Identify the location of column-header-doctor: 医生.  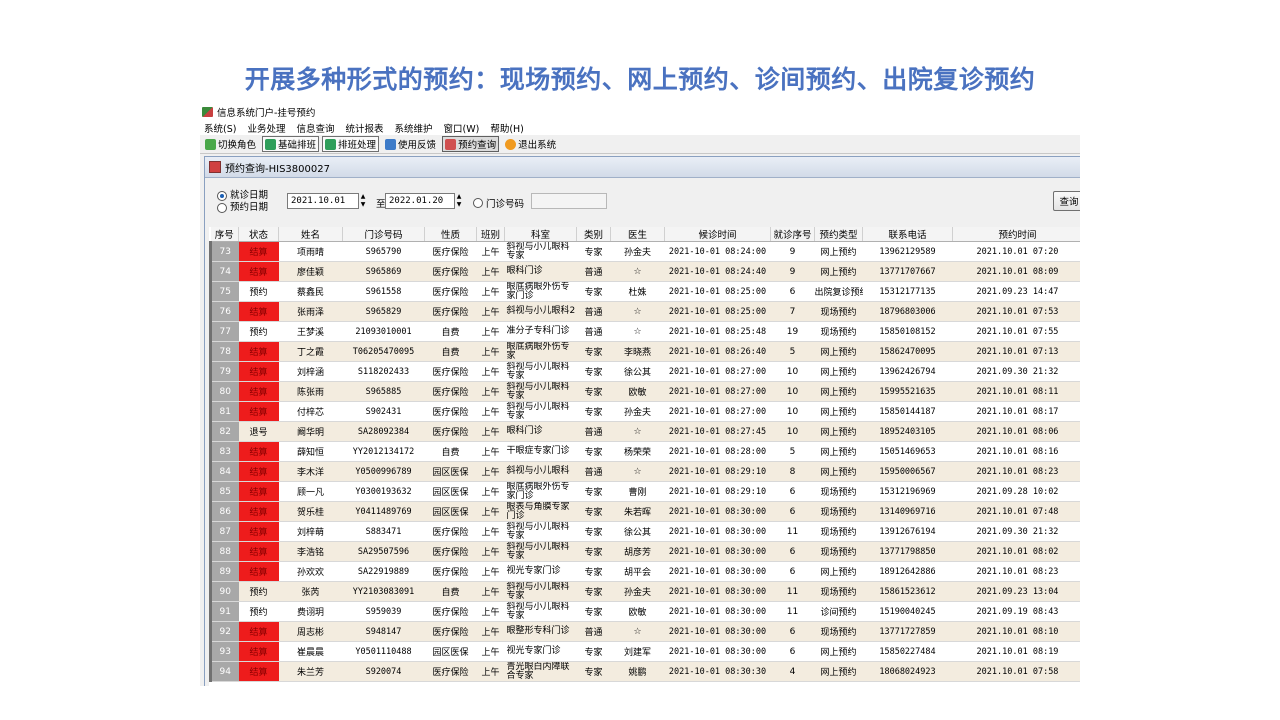
(637, 234).